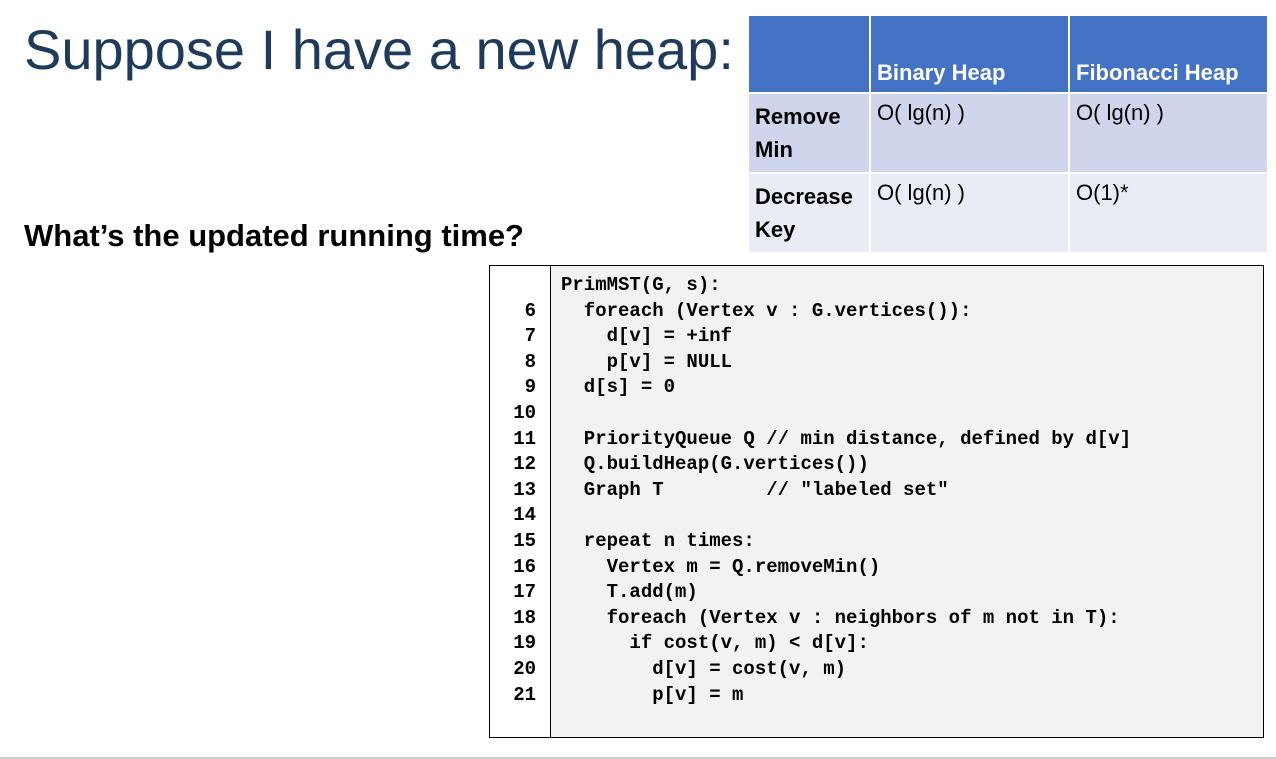  I want to click on code-text: p[v] = NULL, so click(647, 361).